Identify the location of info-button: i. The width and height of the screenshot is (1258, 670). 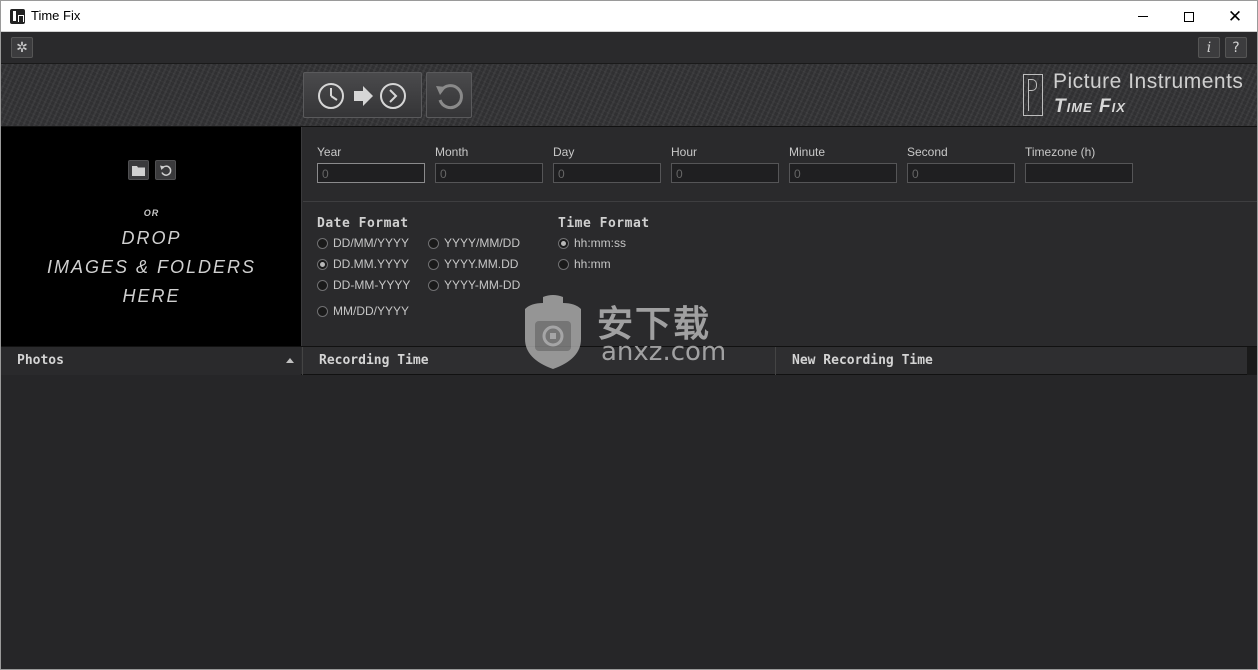
(1209, 47).